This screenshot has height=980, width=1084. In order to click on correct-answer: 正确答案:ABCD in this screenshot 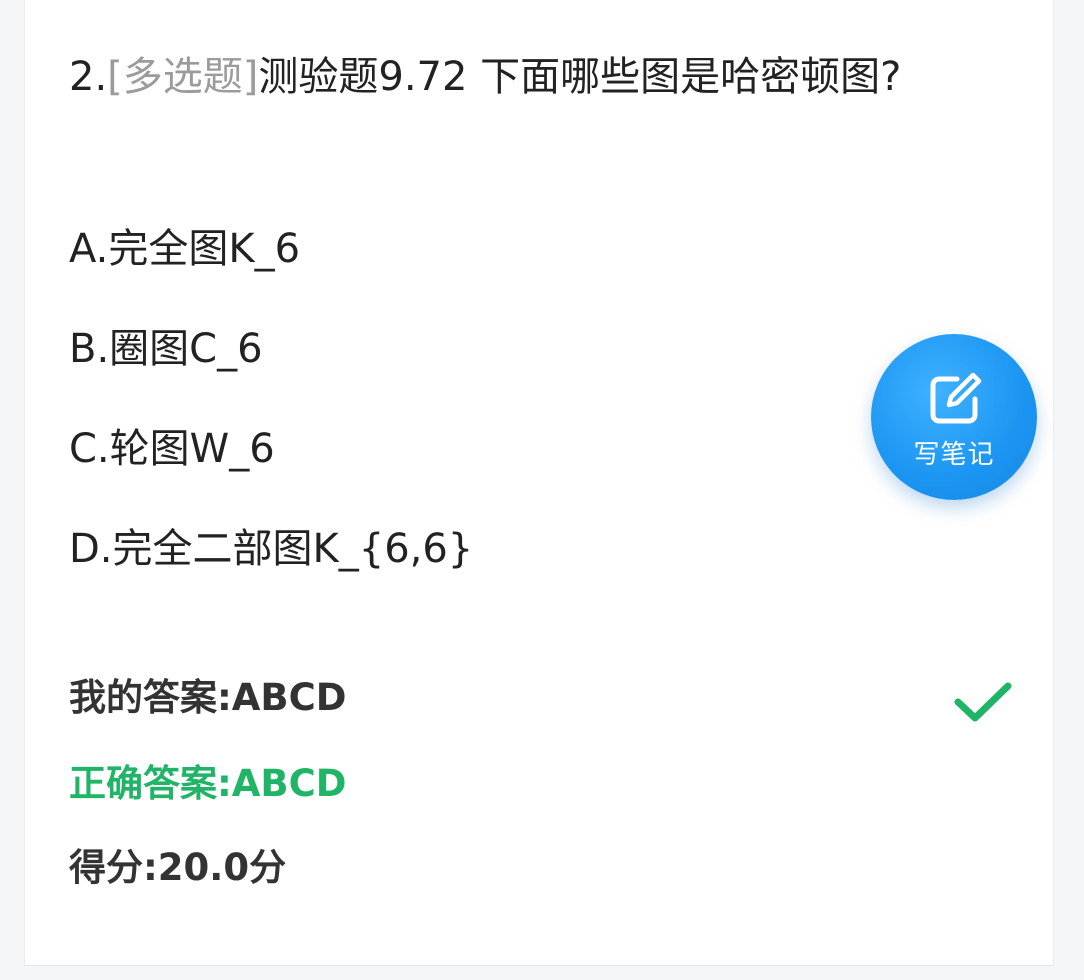, I will do `click(208, 784)`.